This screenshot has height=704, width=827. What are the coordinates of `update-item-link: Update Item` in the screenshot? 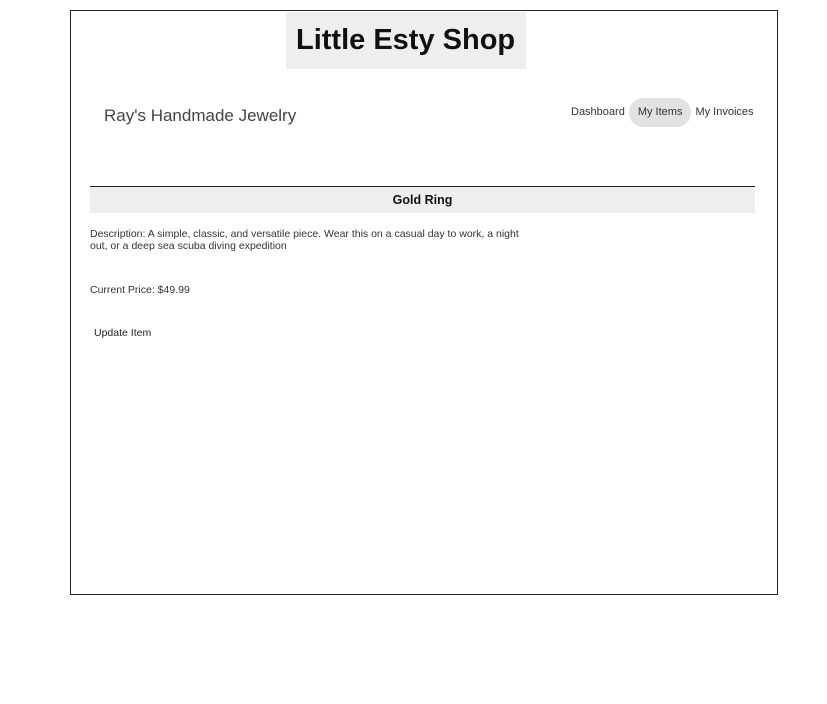 It's located at (122, 333).